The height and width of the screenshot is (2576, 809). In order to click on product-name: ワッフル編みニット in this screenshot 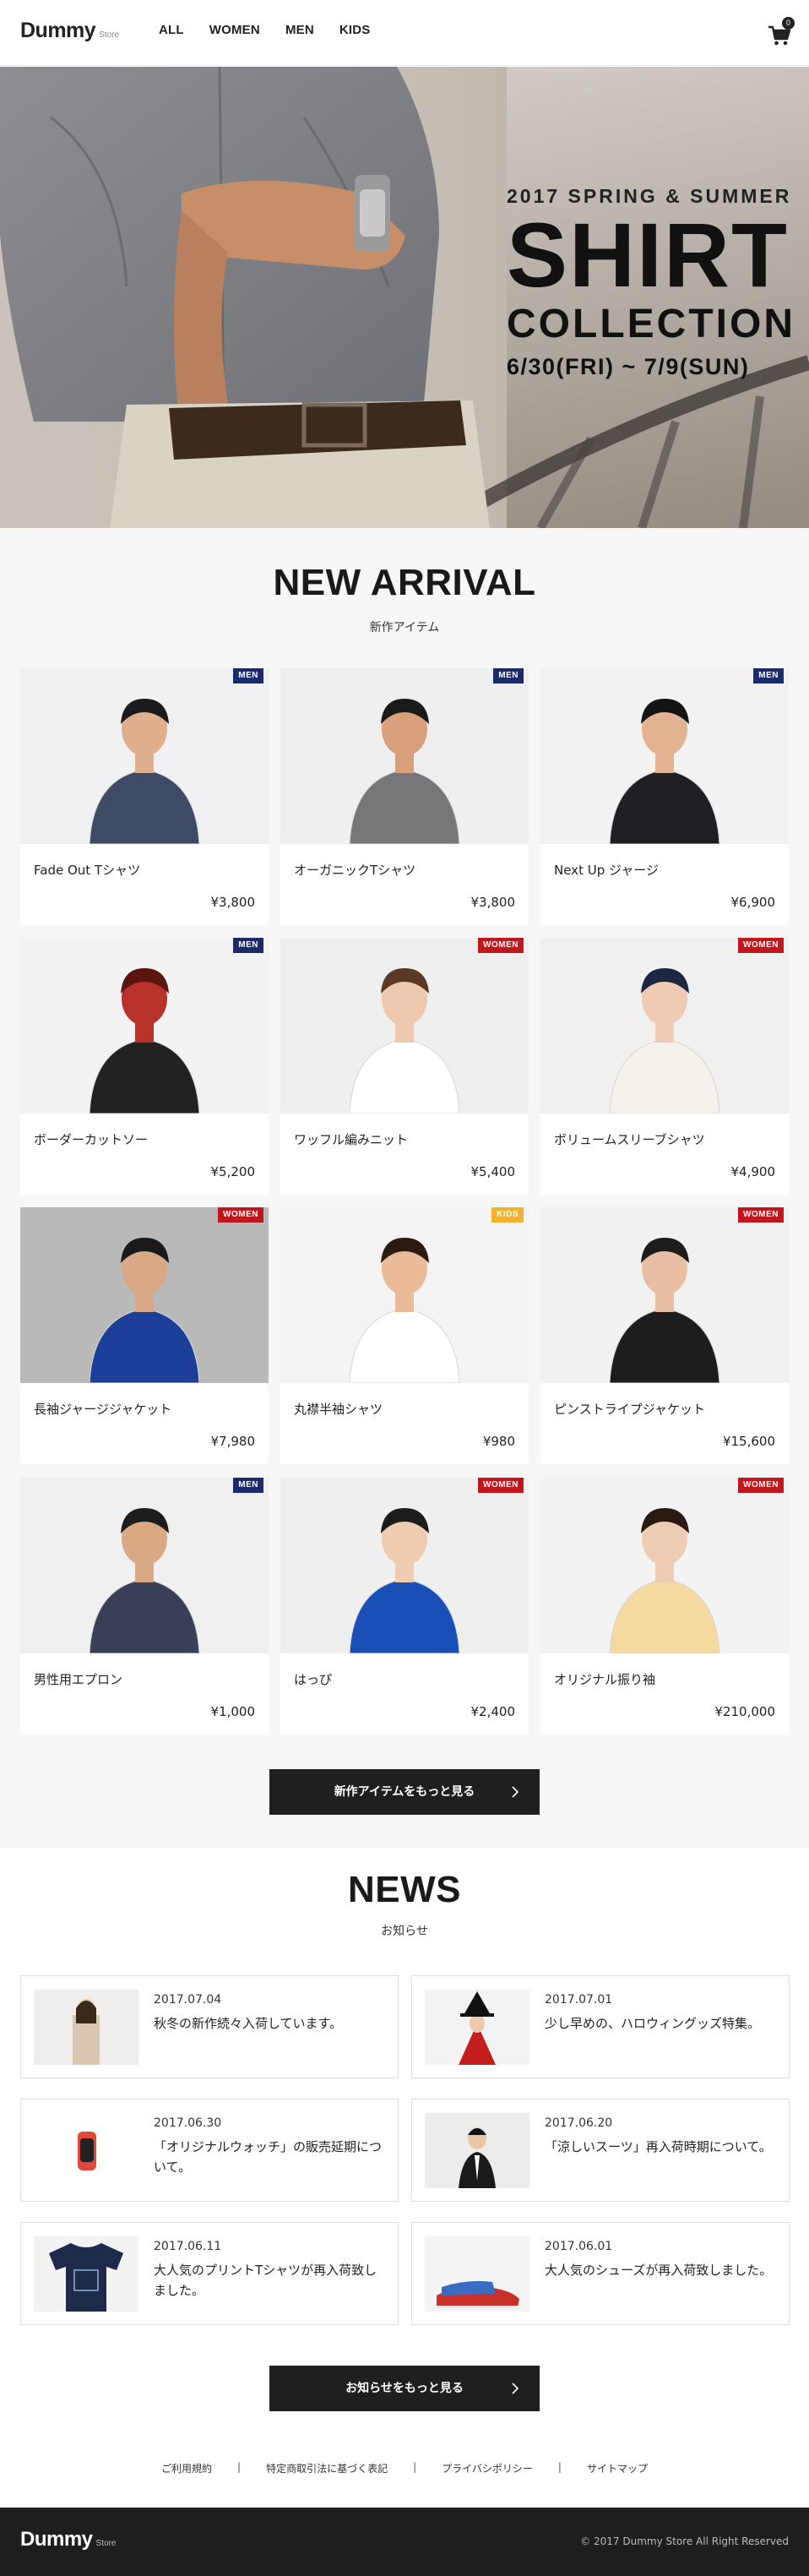, I will do `click(351, 1139)`.